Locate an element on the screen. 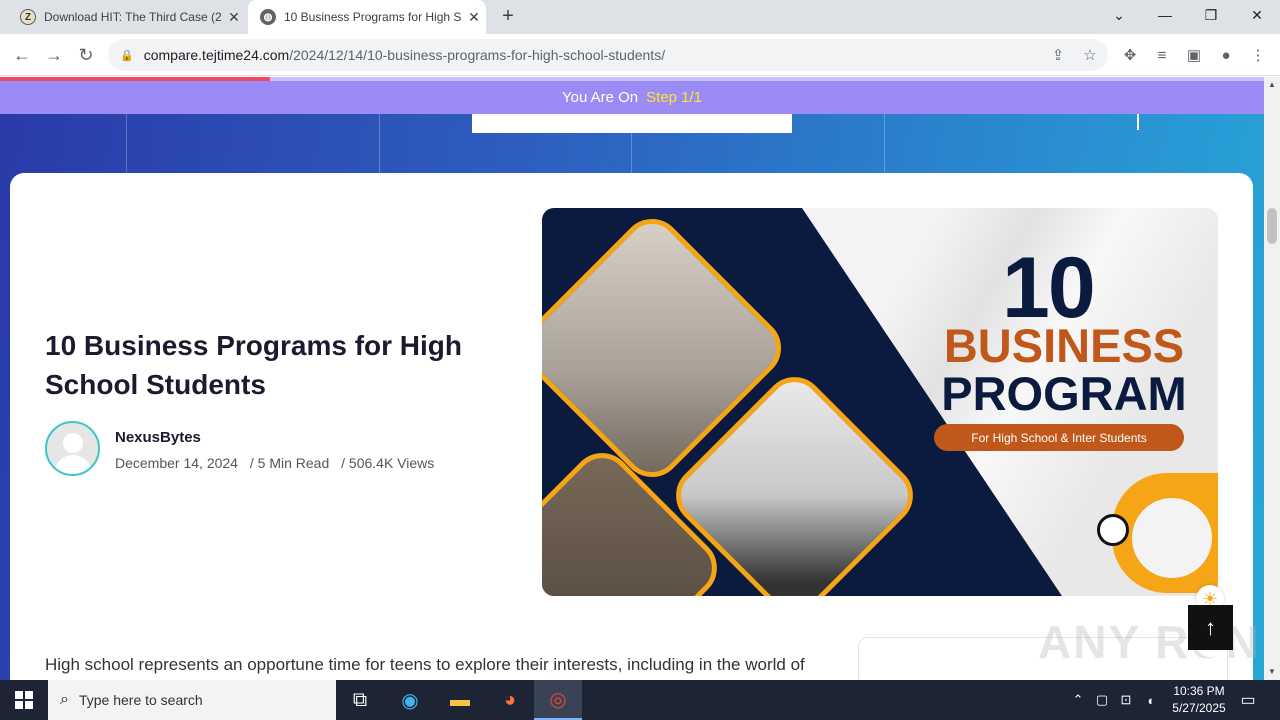  search-icon: ⌕ is located at coordinates (64, 699).